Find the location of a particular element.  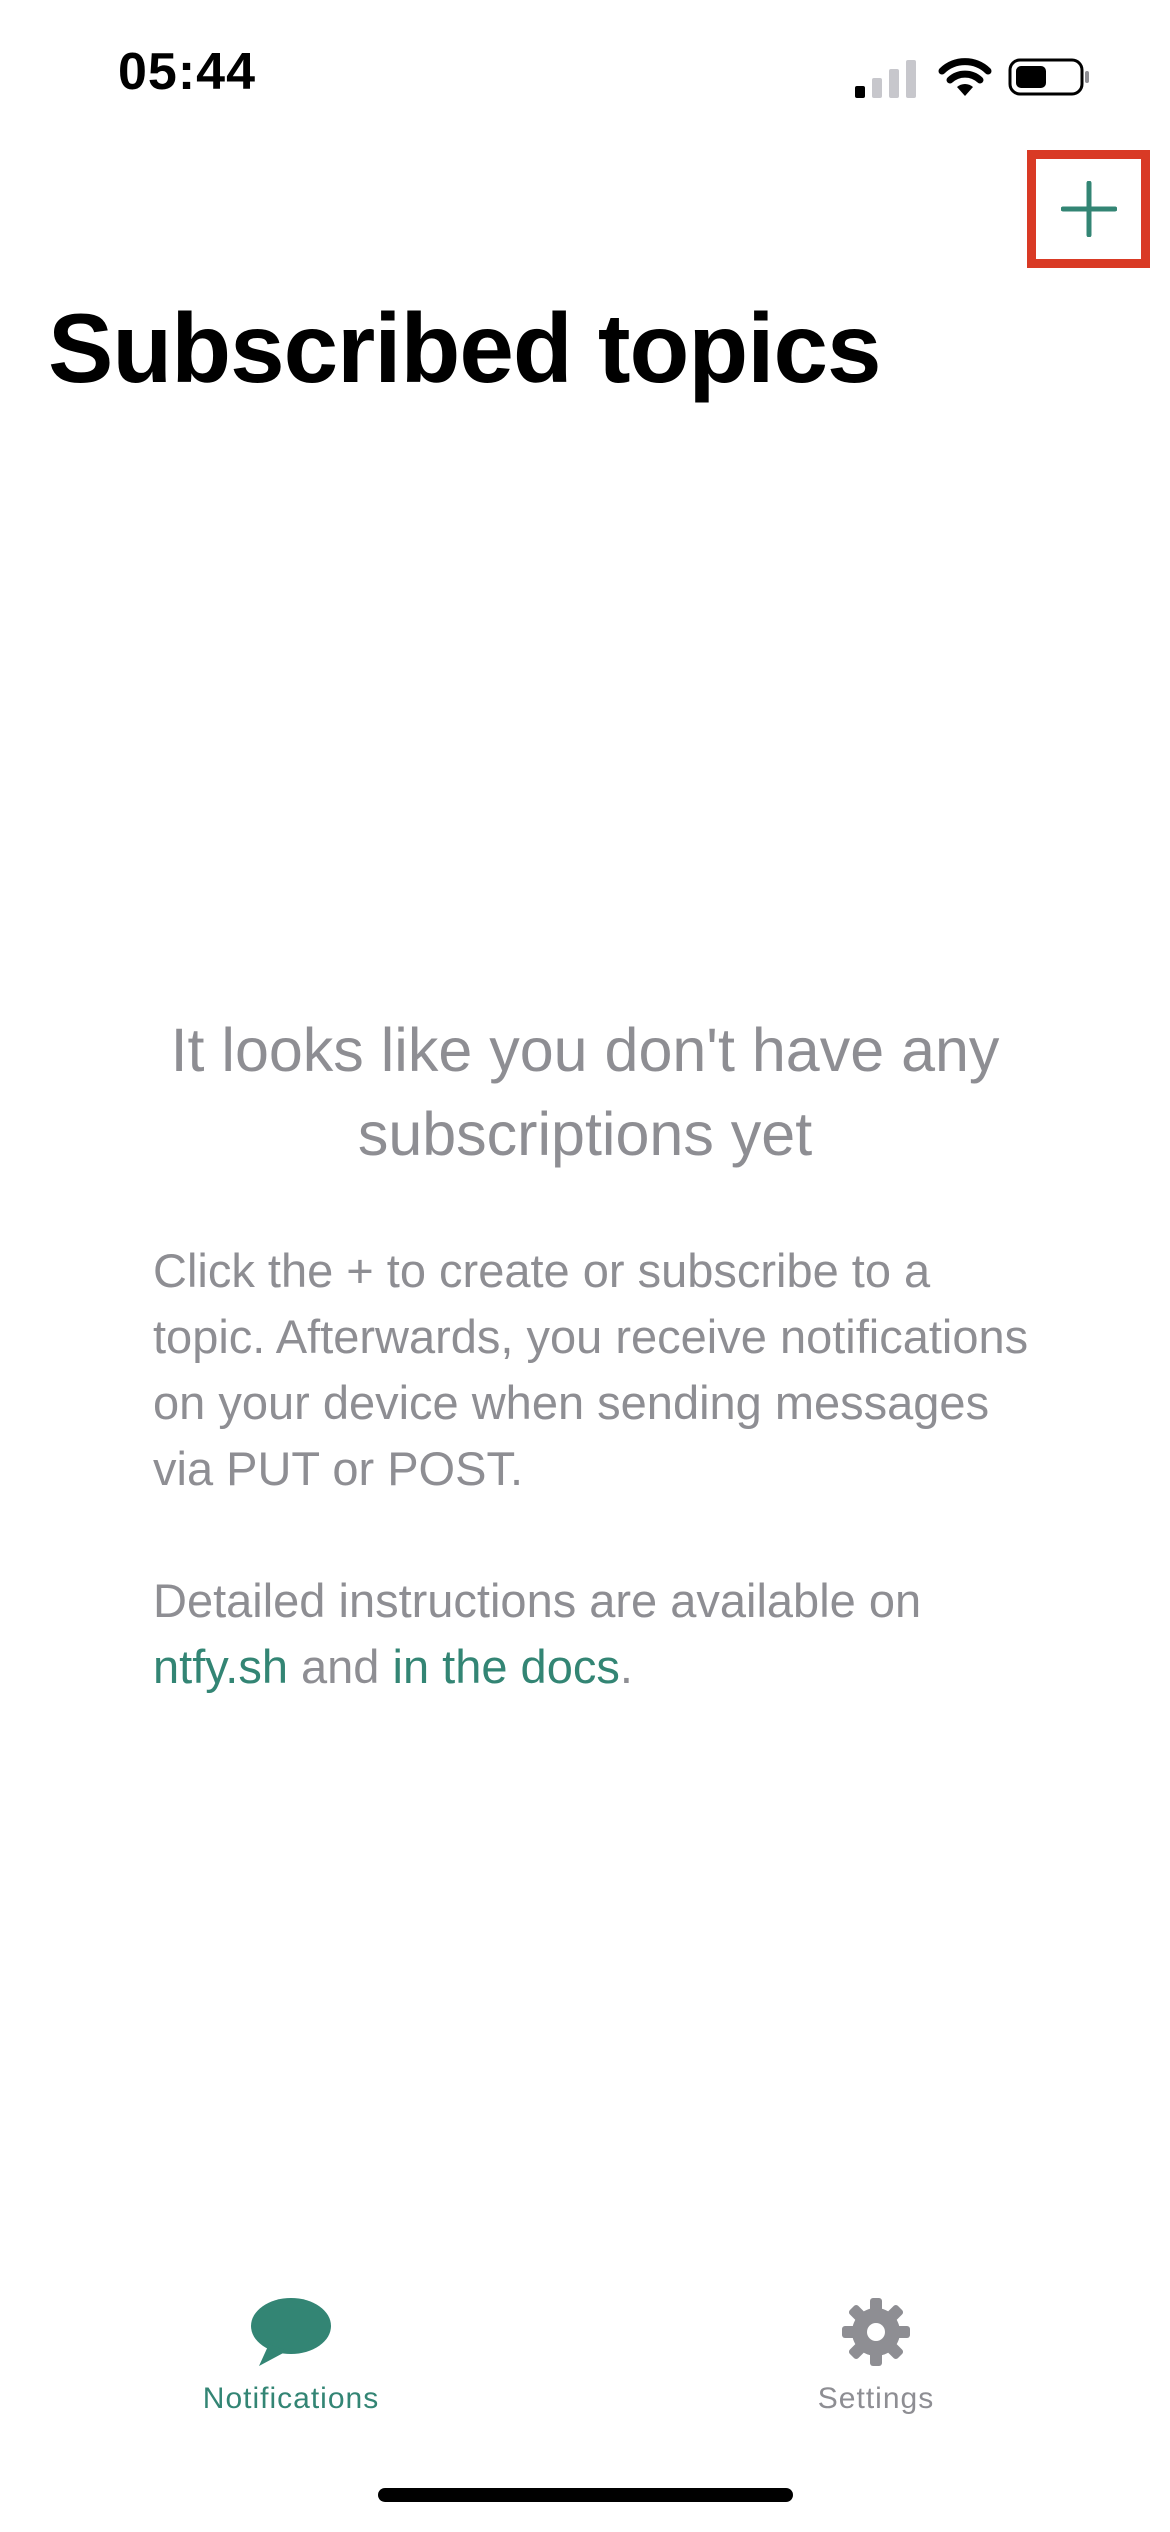

plus-icon is located at coordinates (1088, 209).